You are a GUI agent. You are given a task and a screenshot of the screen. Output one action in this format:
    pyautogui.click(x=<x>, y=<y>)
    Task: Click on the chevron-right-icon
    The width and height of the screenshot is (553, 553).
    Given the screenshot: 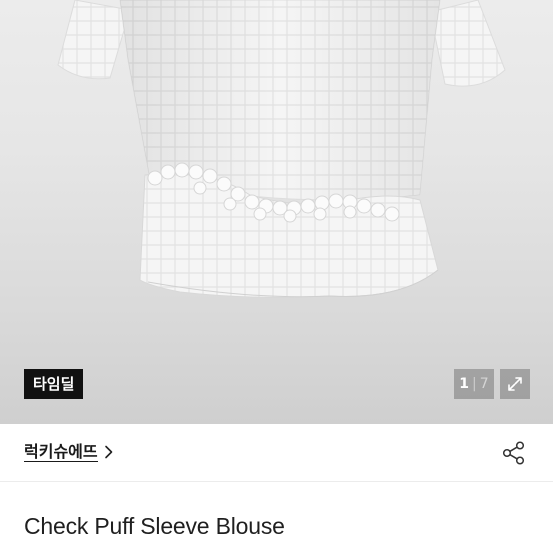 What is the action you would take?
    pyautogui.click(x=109, y=452)
    